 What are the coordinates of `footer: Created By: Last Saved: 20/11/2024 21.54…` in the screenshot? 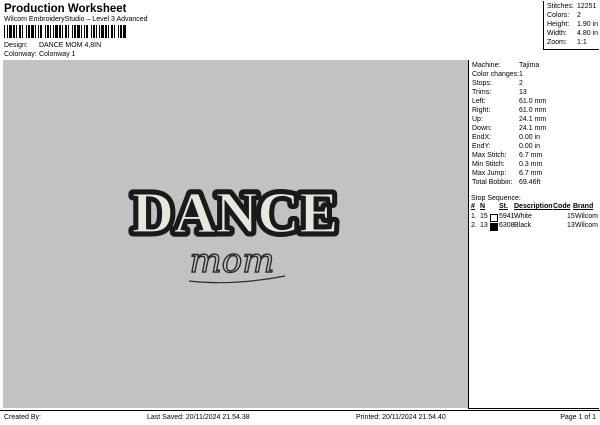 It's located at (300, 417).